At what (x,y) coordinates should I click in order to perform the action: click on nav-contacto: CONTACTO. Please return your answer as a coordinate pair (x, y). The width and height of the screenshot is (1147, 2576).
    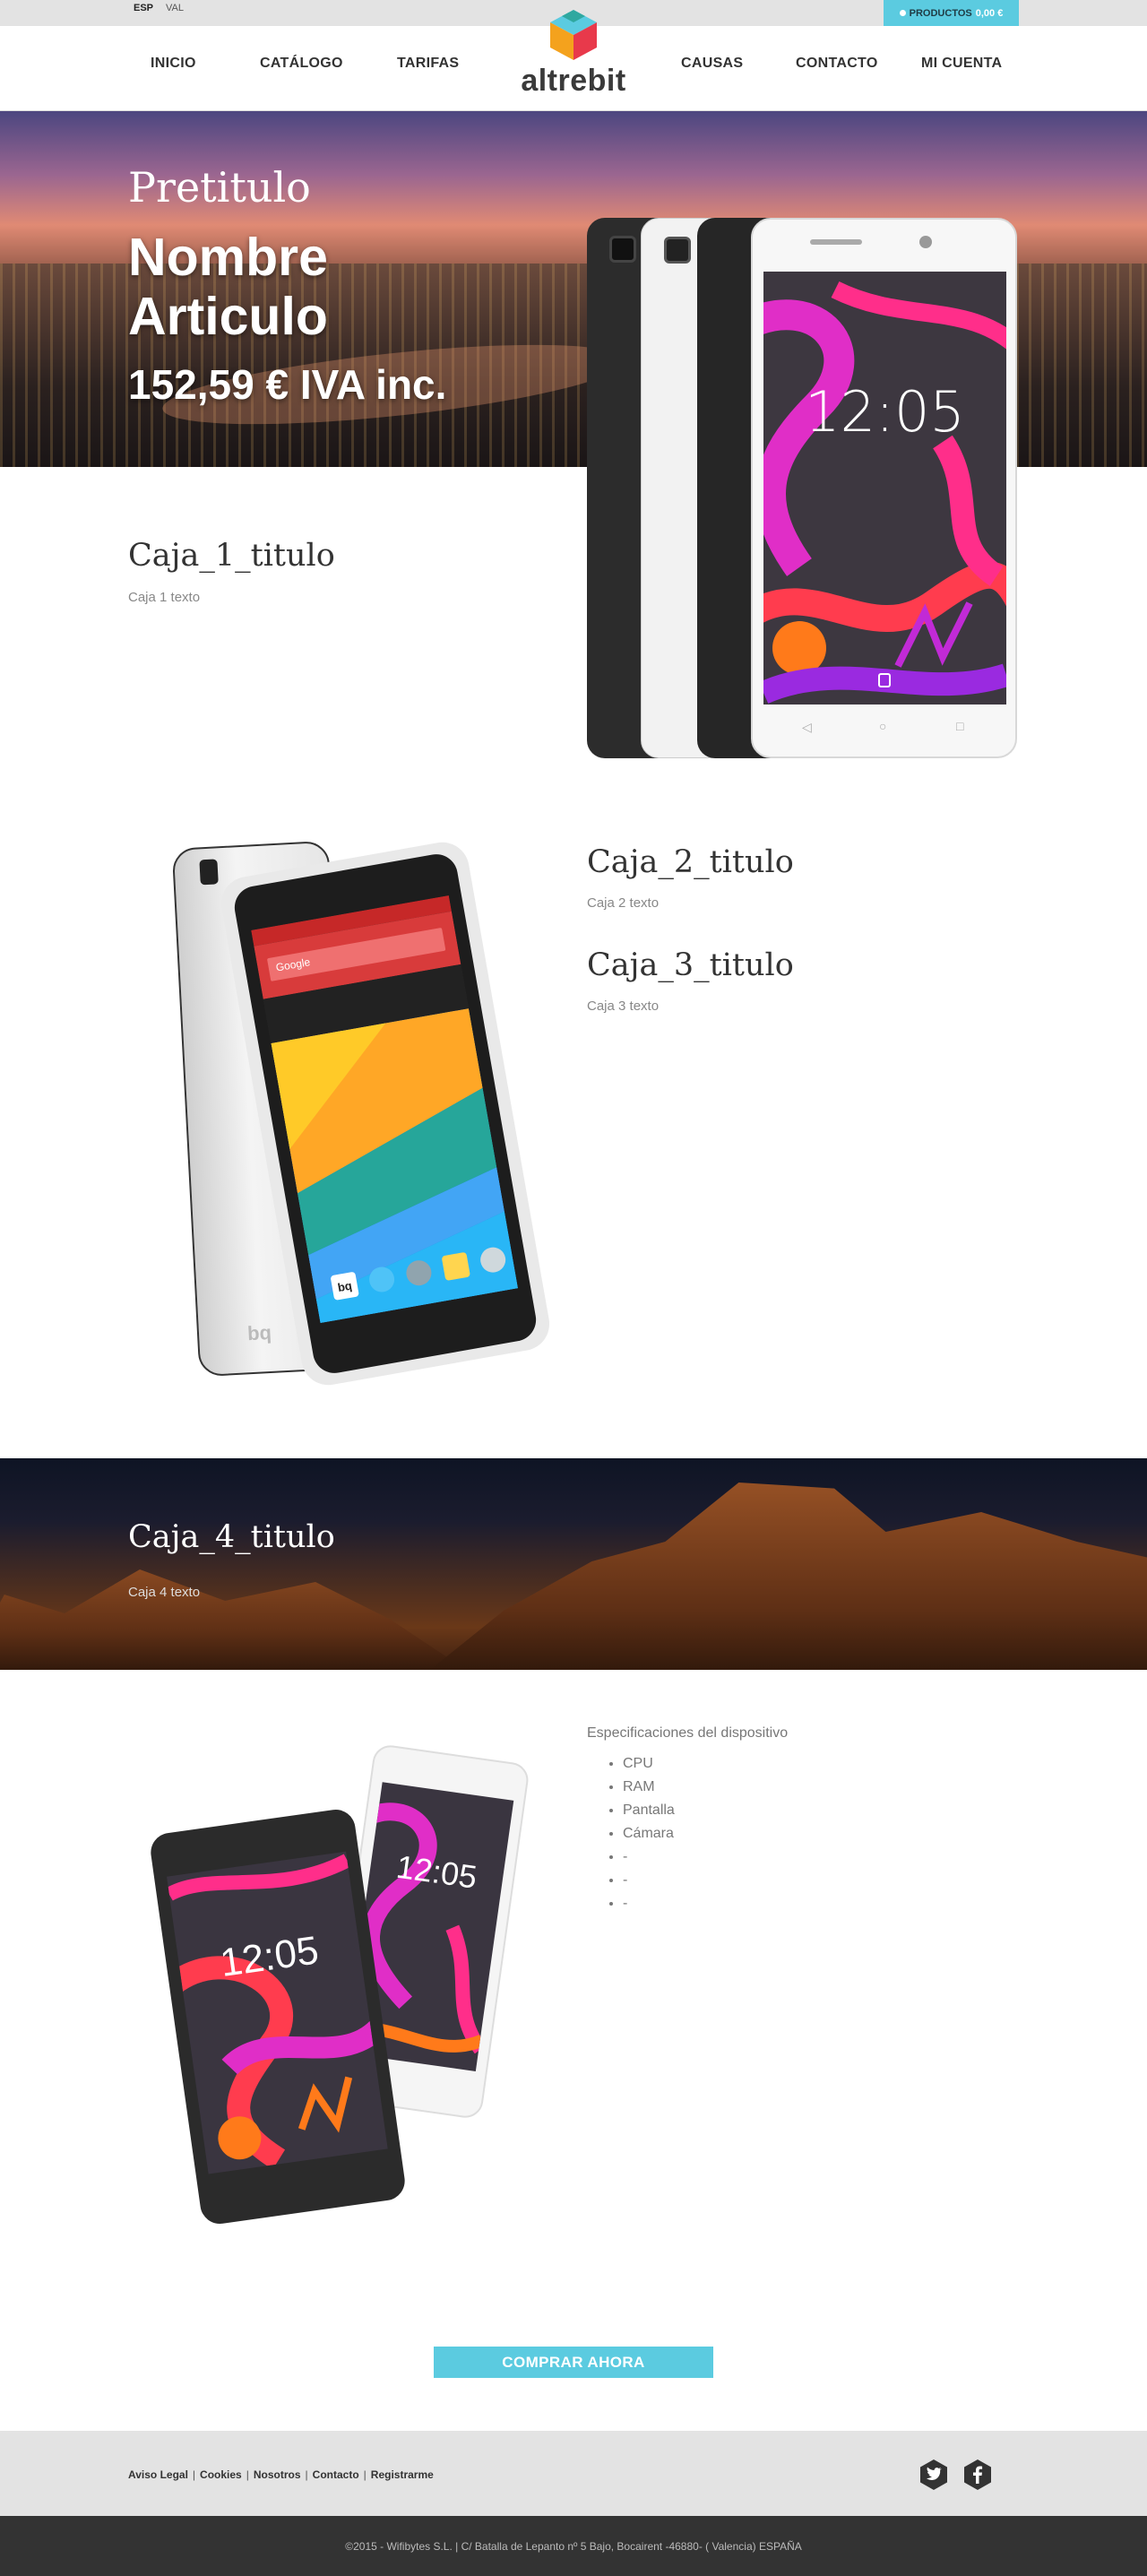
    Looking at the image, I should click on (837, 64).